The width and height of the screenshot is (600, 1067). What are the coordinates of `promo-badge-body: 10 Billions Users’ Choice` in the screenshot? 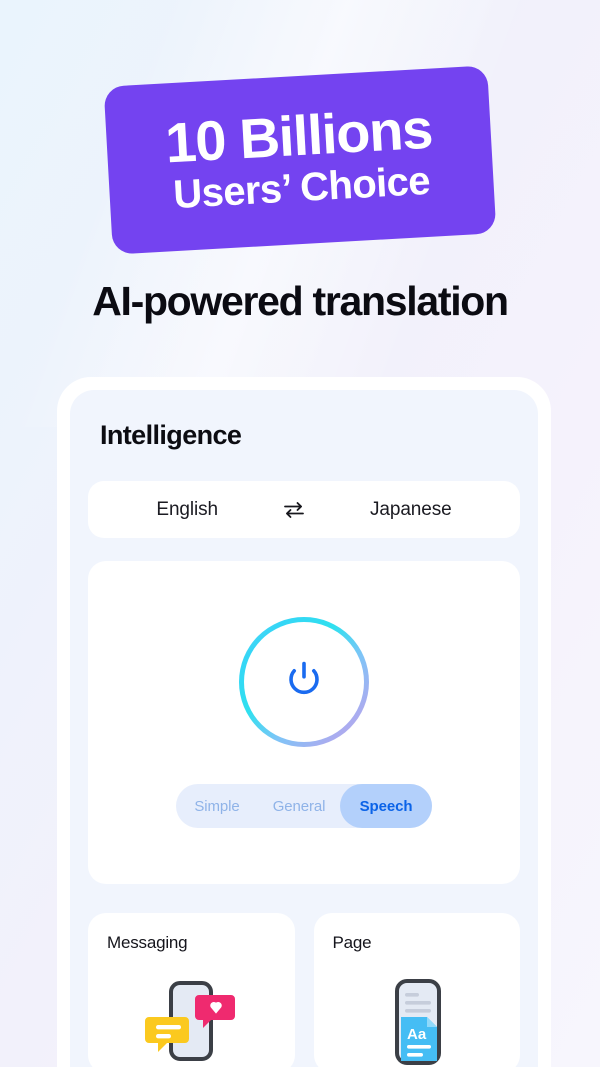 It's located at (300, 160).